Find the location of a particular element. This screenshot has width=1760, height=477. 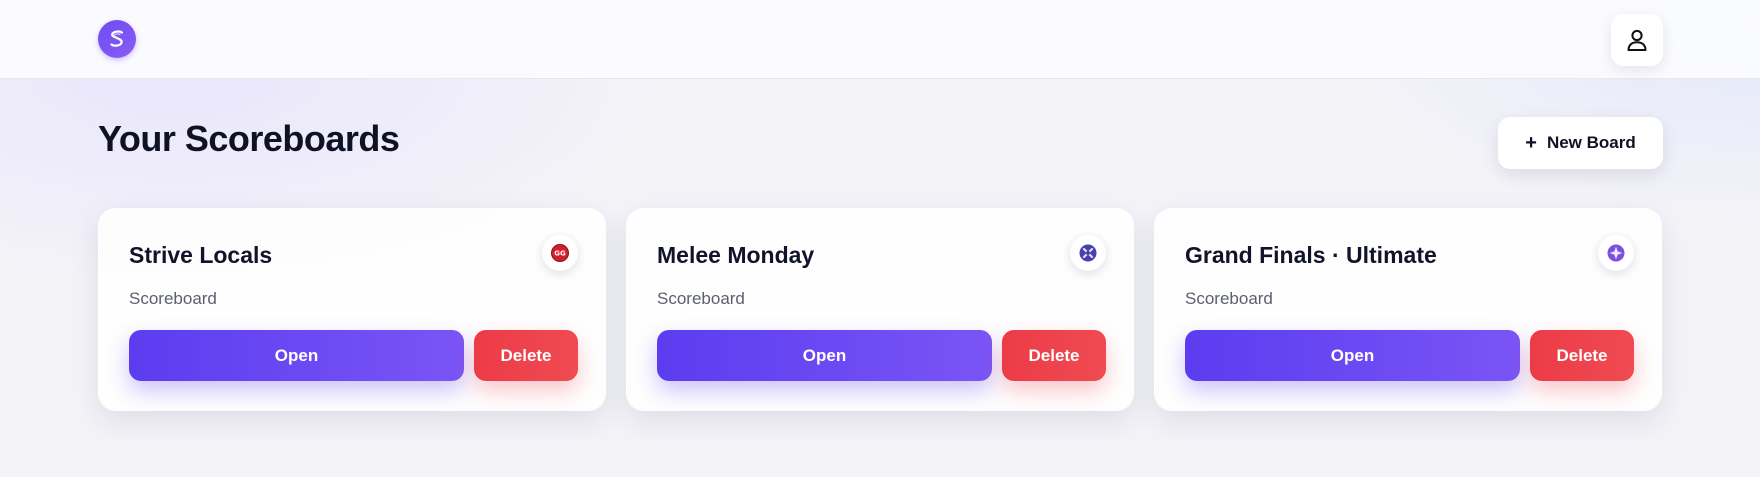

smash-ultimate-icon is located at coordinates (1616, 253).